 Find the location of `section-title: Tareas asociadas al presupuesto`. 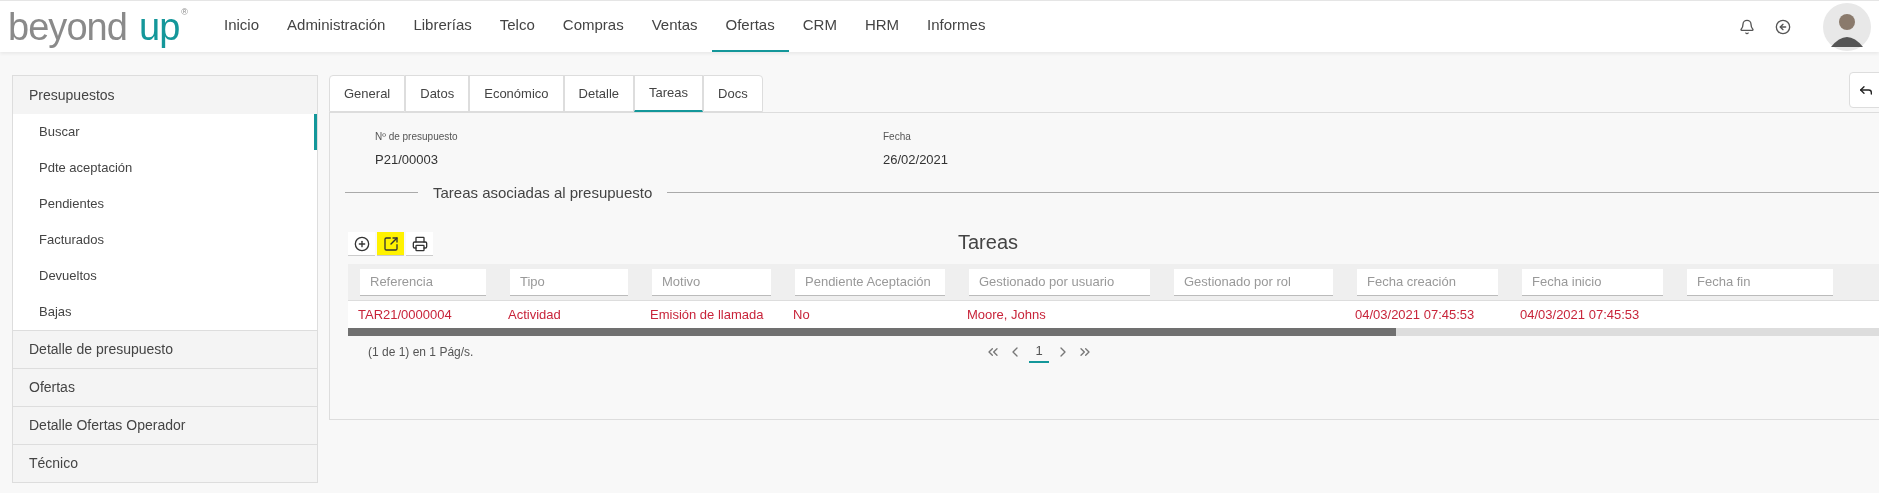

section-title: Tareas asociadas al presupuesto is located at coordinates (543, 192).